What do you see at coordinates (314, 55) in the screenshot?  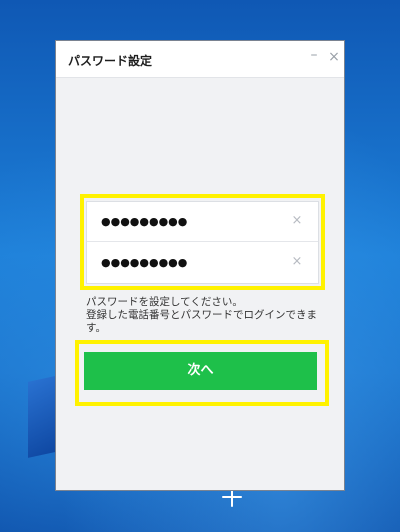 I see `minimize-icon: –` at bounding box center [314, 55].